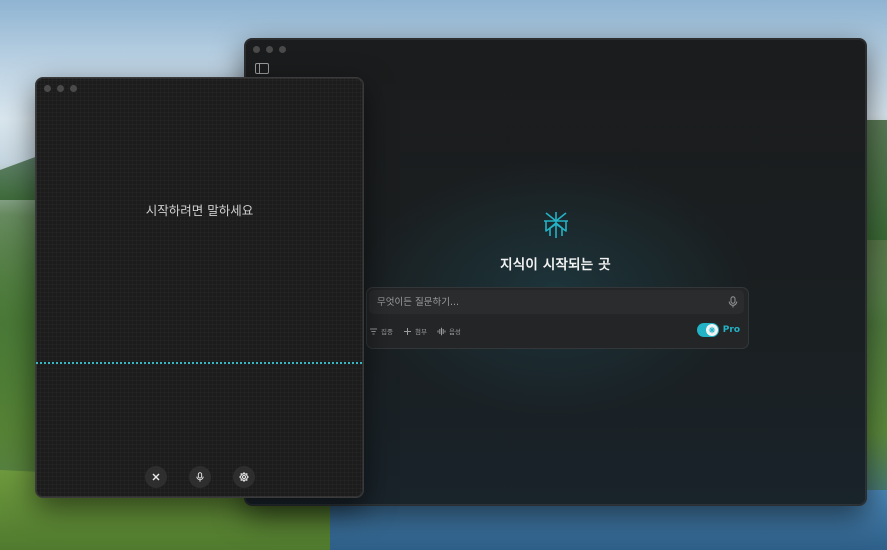  What do you see at coordinates (454, 332) in the screenshot?
I see `voice-label: 음성` at bounding box center [454, 332].